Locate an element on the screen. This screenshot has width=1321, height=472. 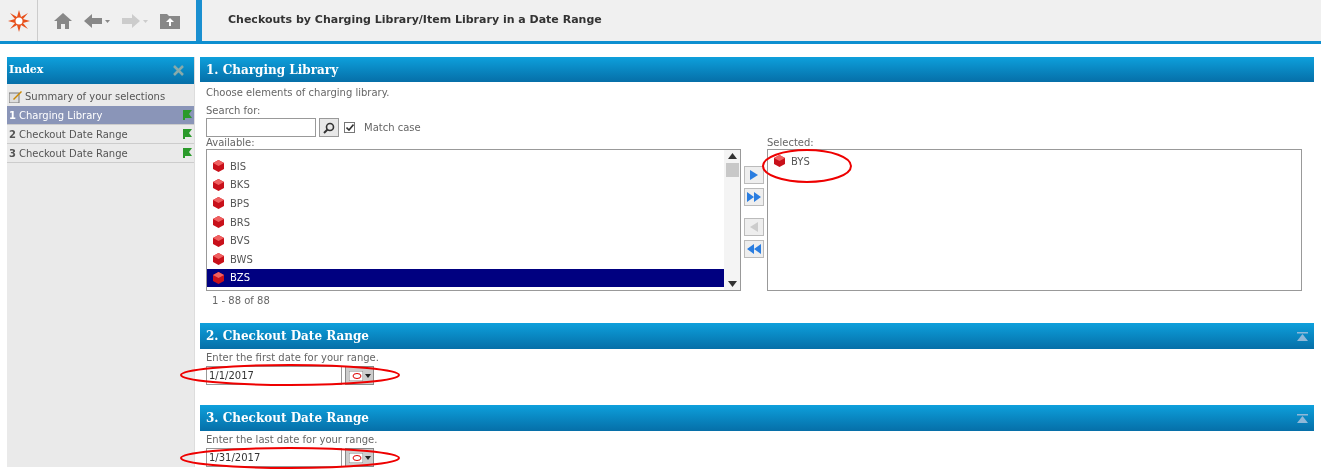
match-case-checkbox is located at coordinates (349, 127).